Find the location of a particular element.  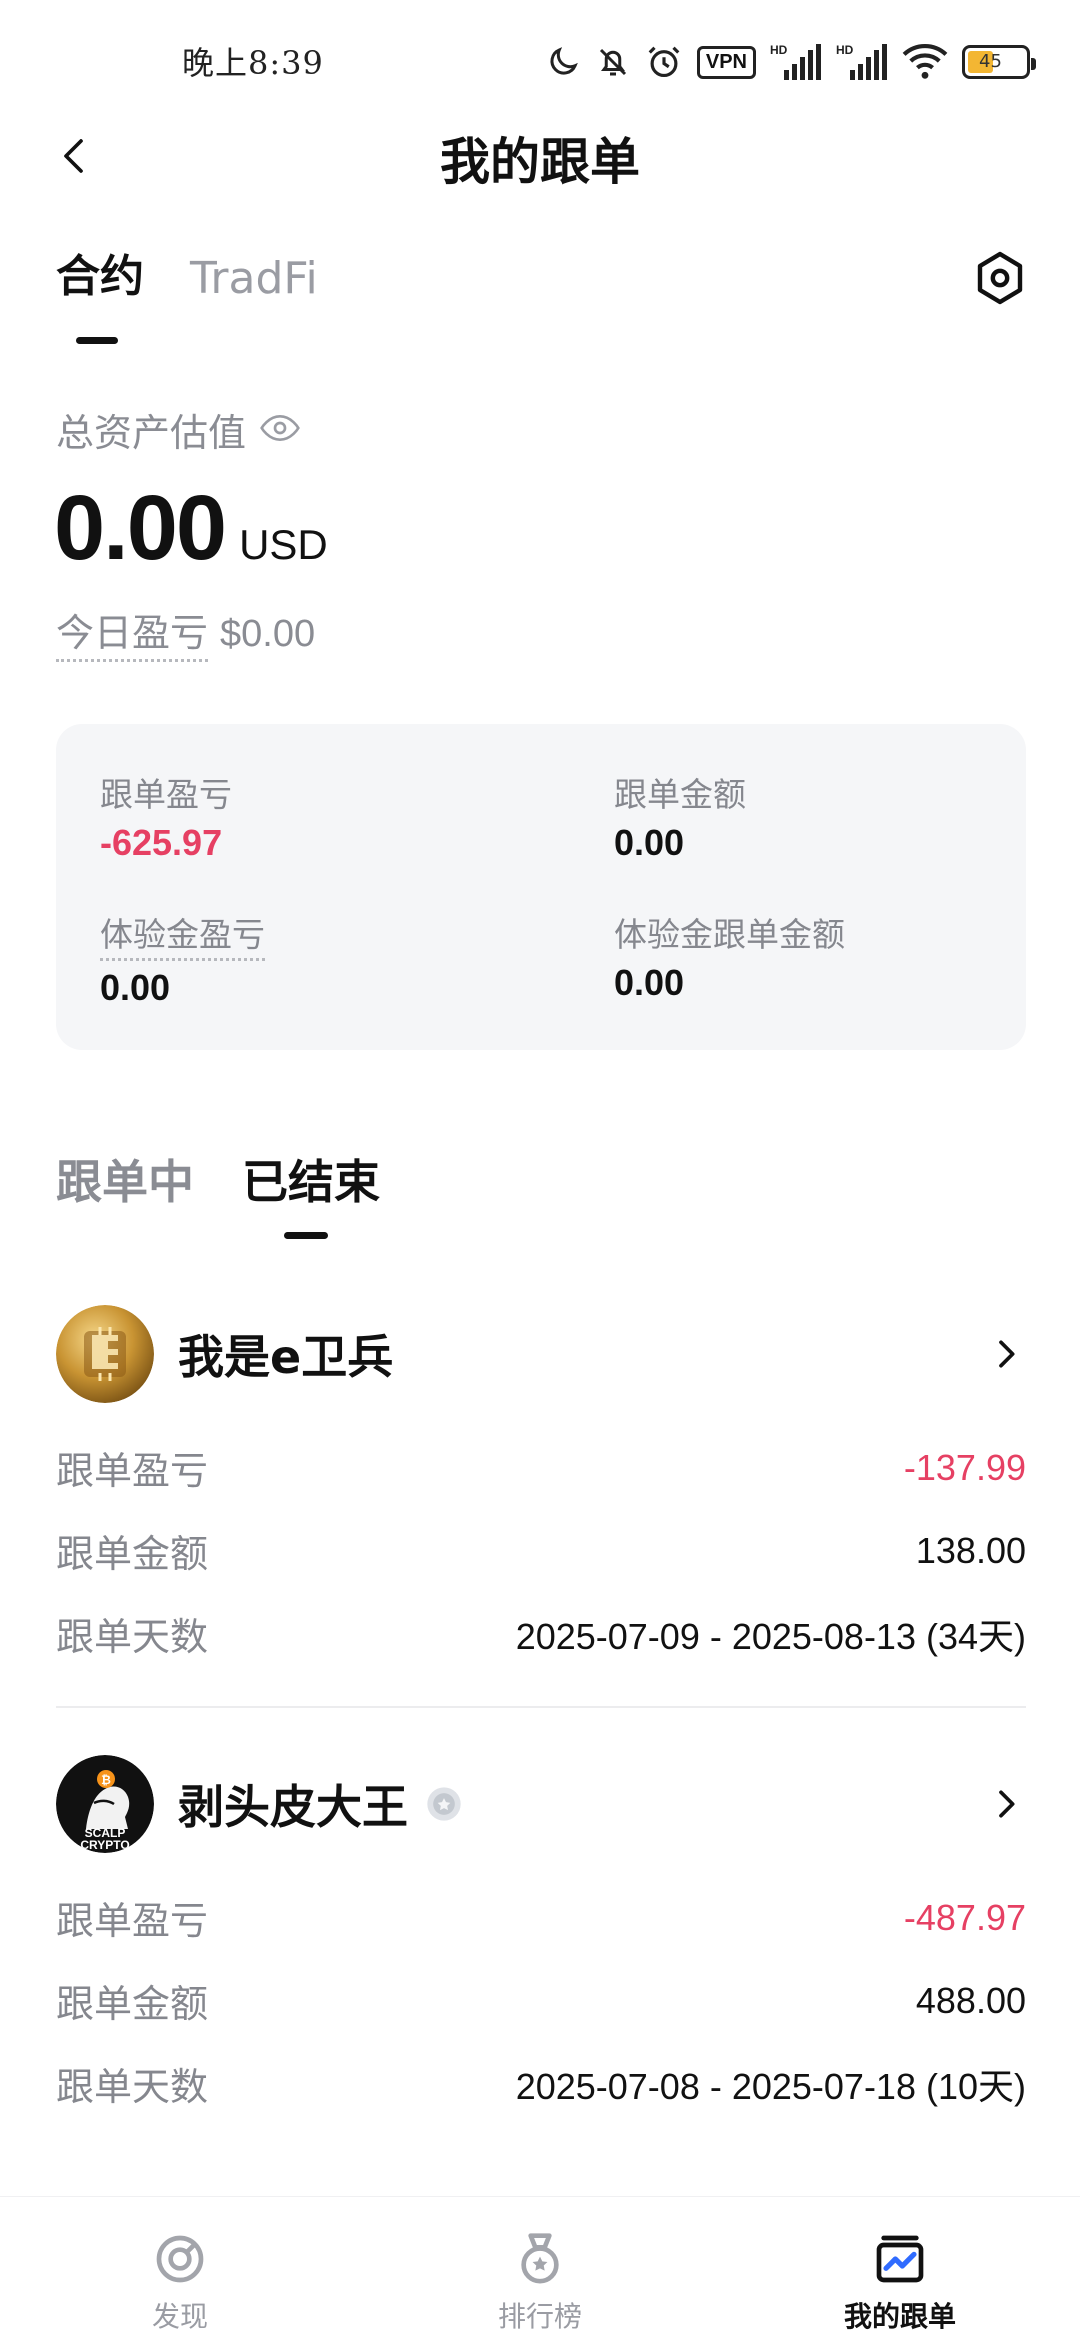

bell-off-icon is located at coordinates (613, 62).